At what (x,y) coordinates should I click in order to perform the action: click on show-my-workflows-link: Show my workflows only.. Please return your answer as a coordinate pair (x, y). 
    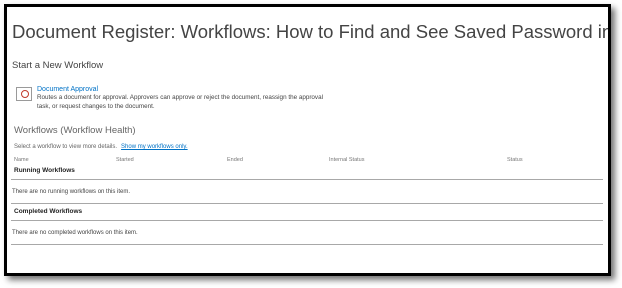
    Looking at the image, I should click on (154, 147).